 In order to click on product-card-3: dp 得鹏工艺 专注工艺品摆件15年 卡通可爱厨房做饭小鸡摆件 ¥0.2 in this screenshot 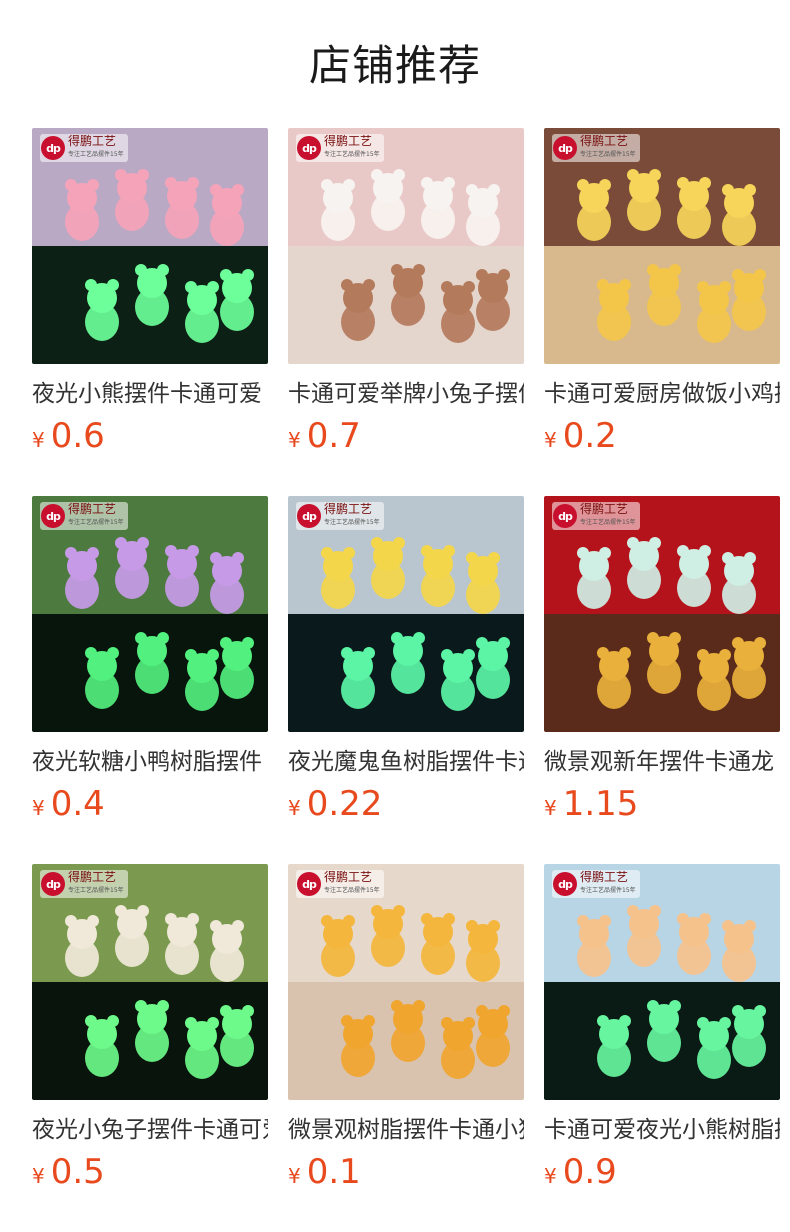, I will do `click(662, 293)`.